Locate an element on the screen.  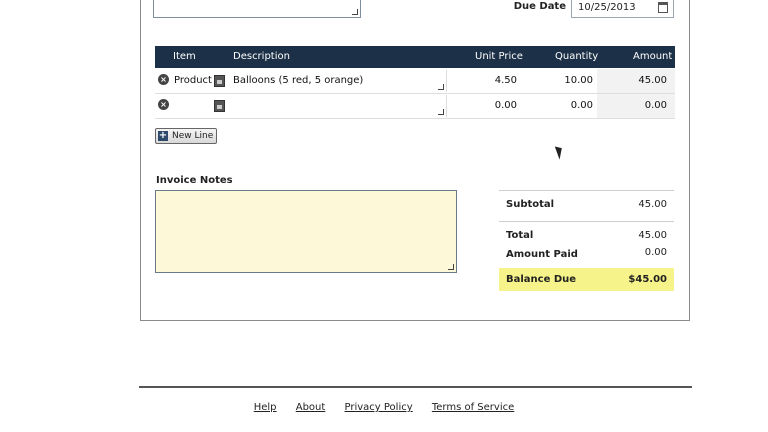
description-field: Balloons (5 red, 5 orange) is located at coordinates (338, 81).